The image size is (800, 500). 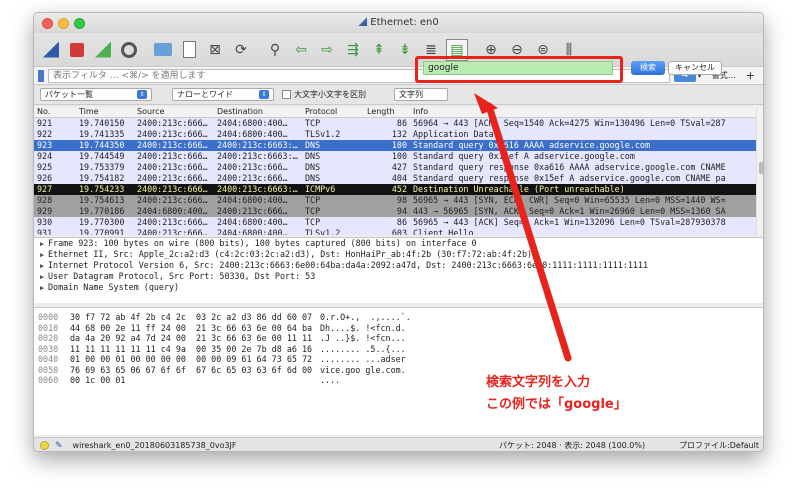 What do you see at coordinates (102, 231) in the screenshot?
I see `table-cell-time: 19.770991` at bounding box center [102, 231].